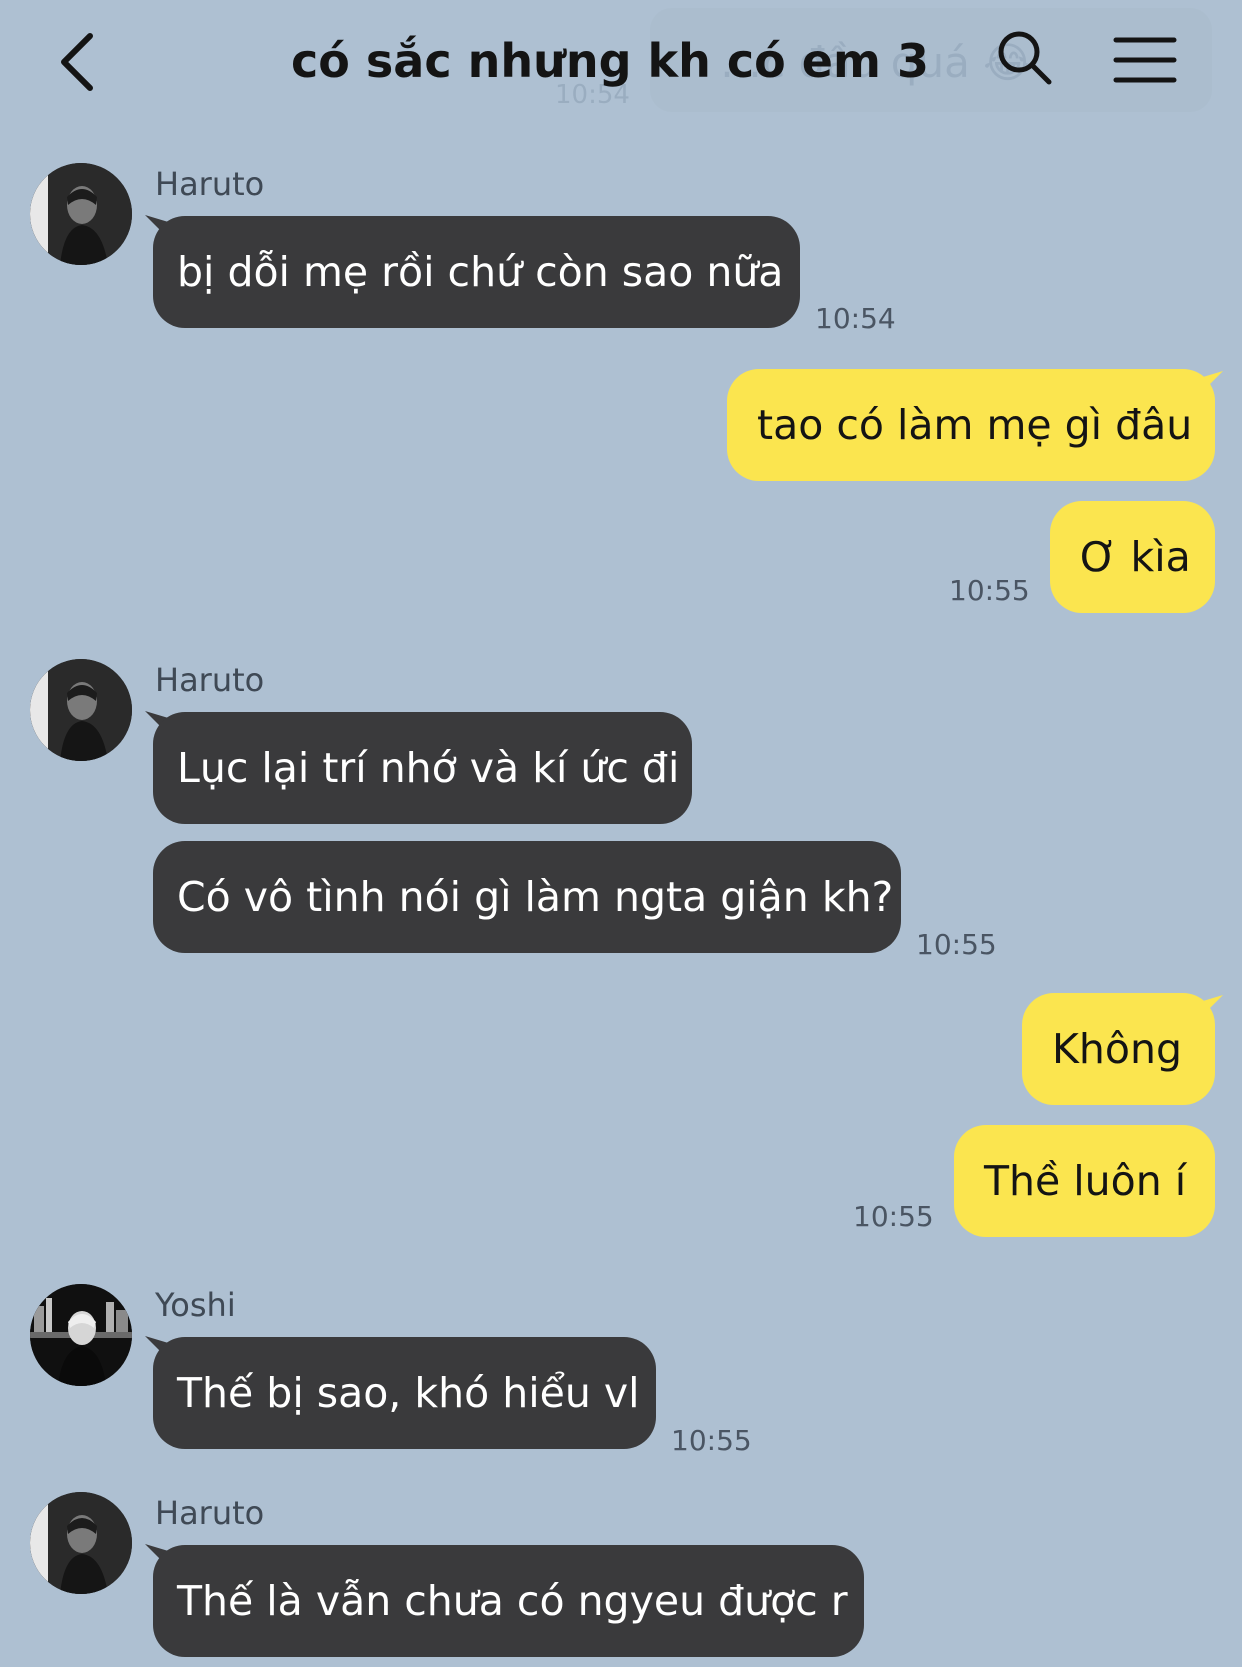  Describe the element at coordinates (1084, 1181) in the screenshot. I see `message-bubble-outgoing: Thề luôn í` at that location.